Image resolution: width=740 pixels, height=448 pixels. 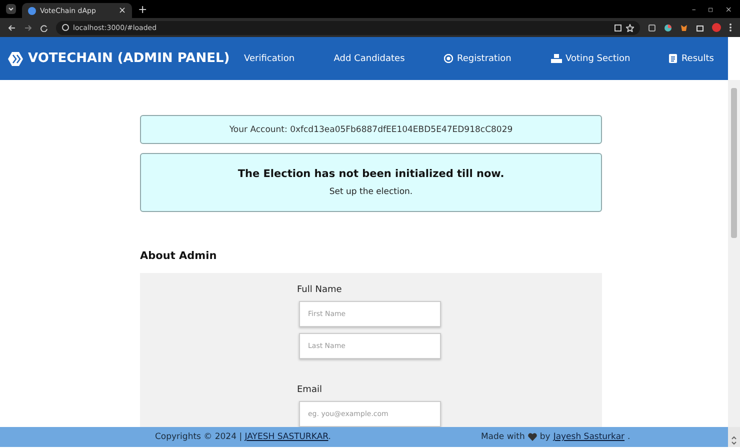 I want to click on forward-icon, so click(x=28, y=28).